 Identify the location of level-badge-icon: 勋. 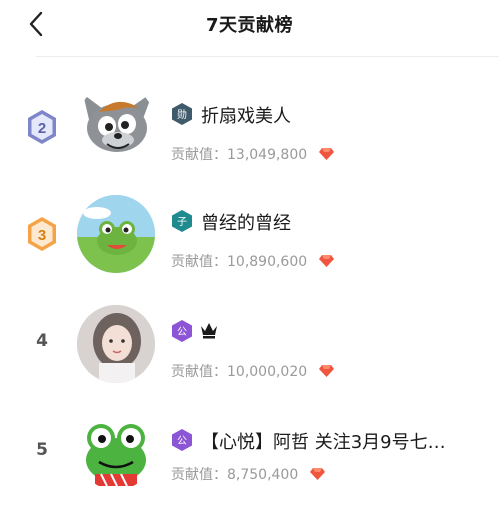
(182, 114).